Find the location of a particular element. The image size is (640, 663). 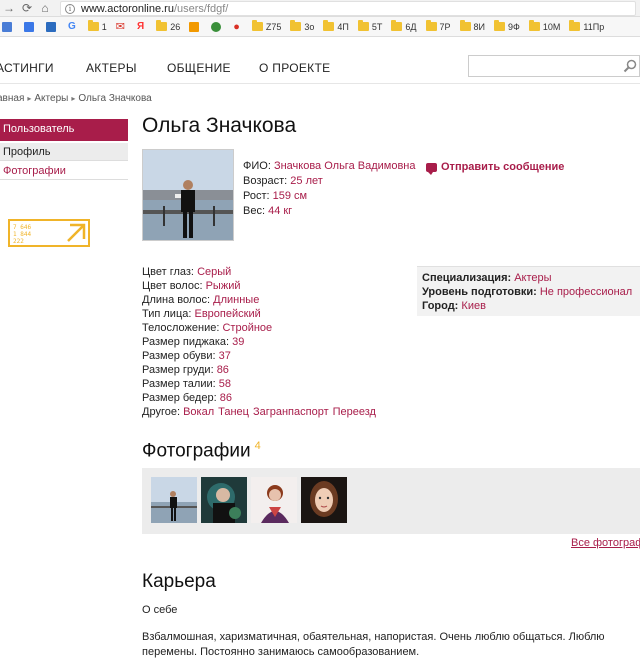

bookmark-label: Z75 is located at coordinates (273, 26).